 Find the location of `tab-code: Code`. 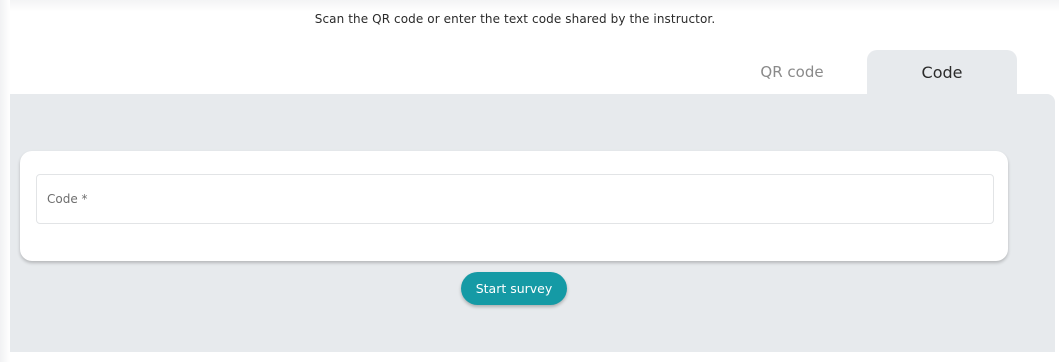

tab-code: Code is located at coordinates (942, 72).